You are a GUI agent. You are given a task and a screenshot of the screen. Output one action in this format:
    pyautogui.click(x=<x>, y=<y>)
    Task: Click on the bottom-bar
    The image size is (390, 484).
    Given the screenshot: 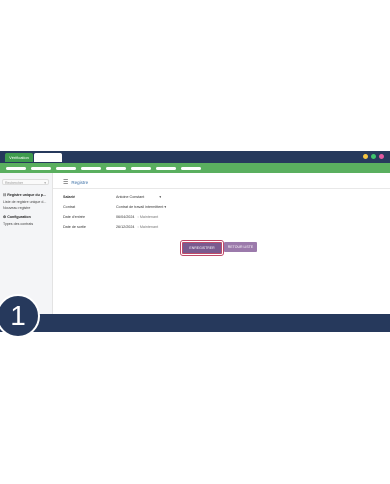 What is the action you would take?
    pyautogui.click(x=195, y=323)
    